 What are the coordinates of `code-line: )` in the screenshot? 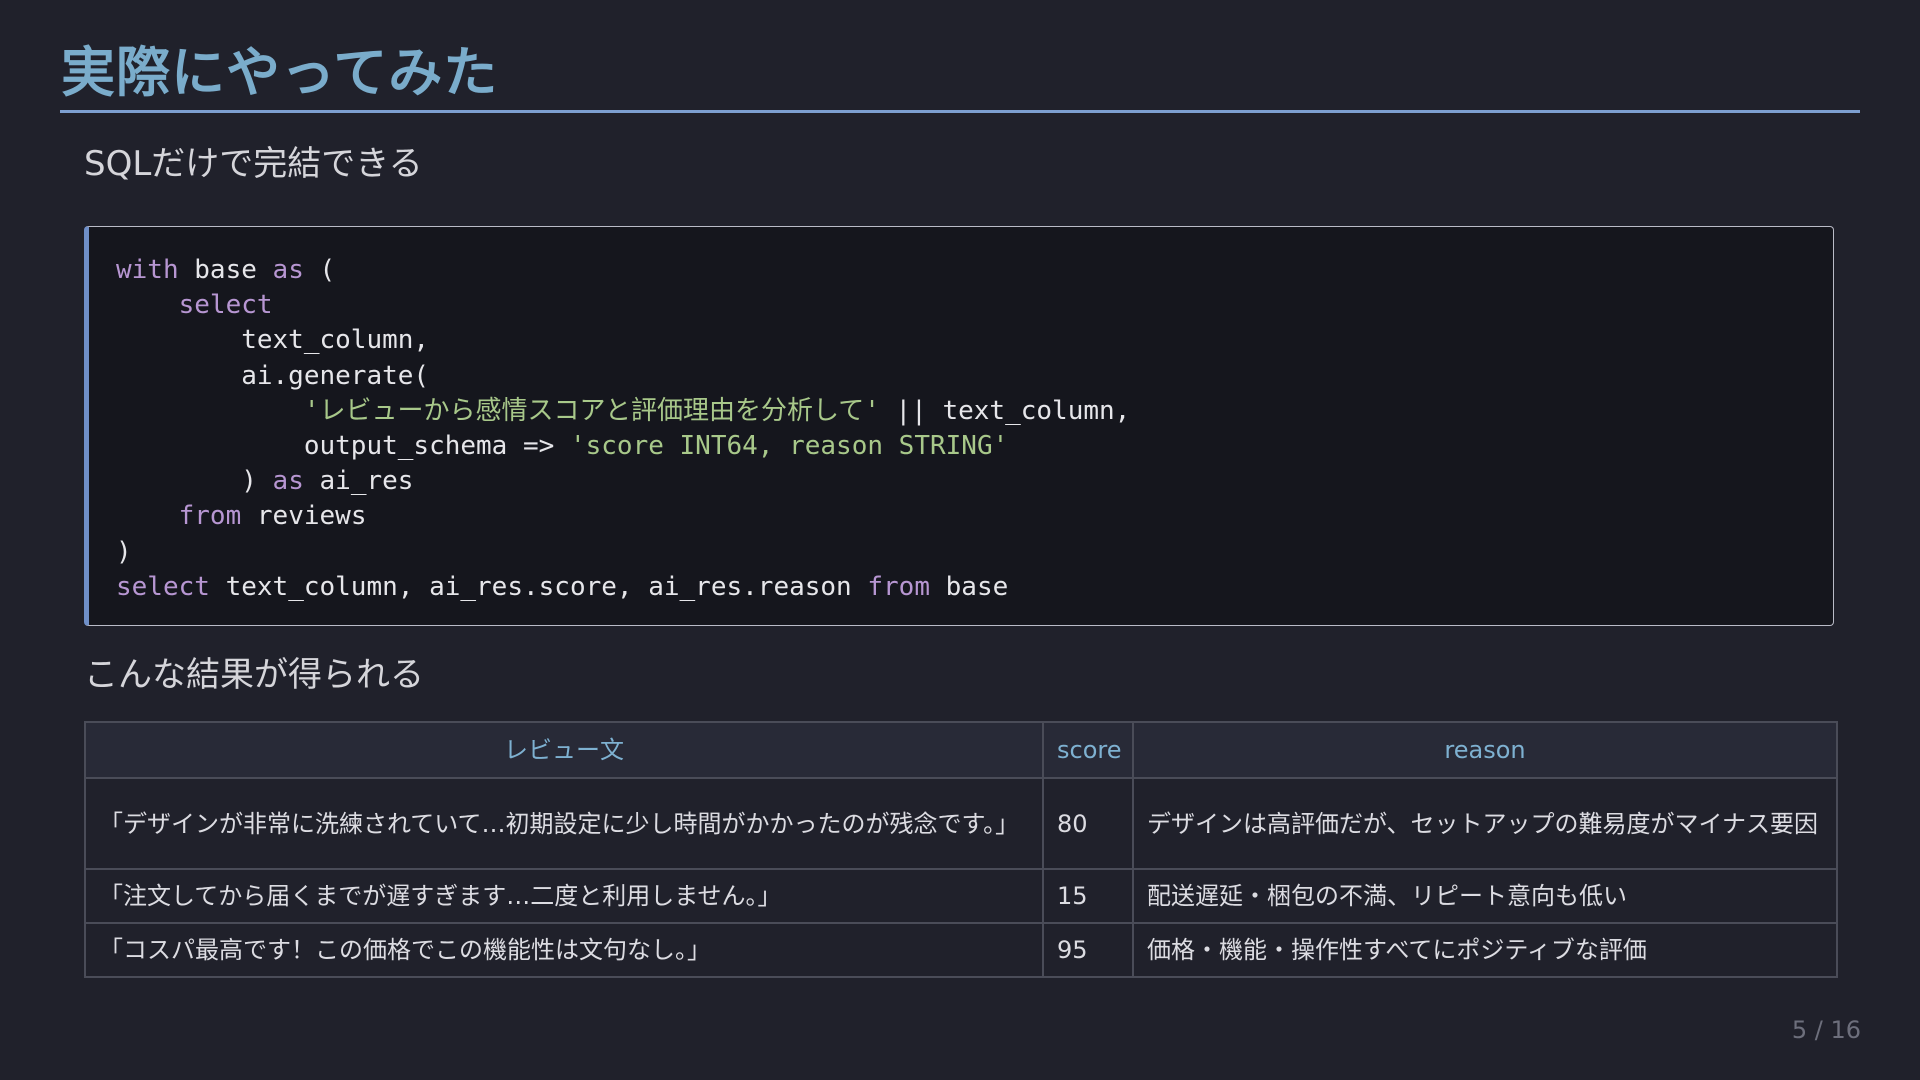 It's located at (124, 552).